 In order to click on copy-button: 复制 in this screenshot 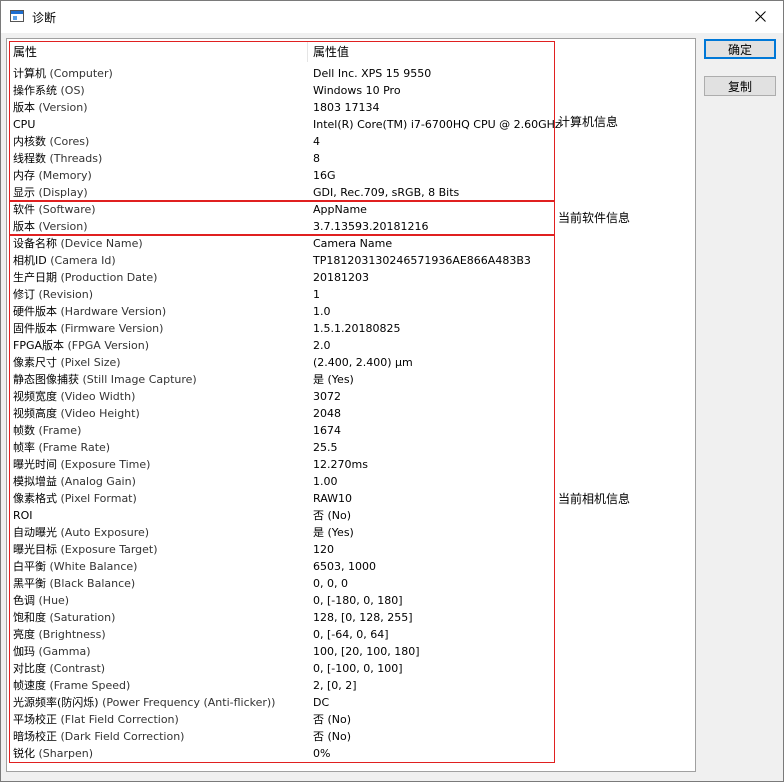, I will do `click(740, 86)`.